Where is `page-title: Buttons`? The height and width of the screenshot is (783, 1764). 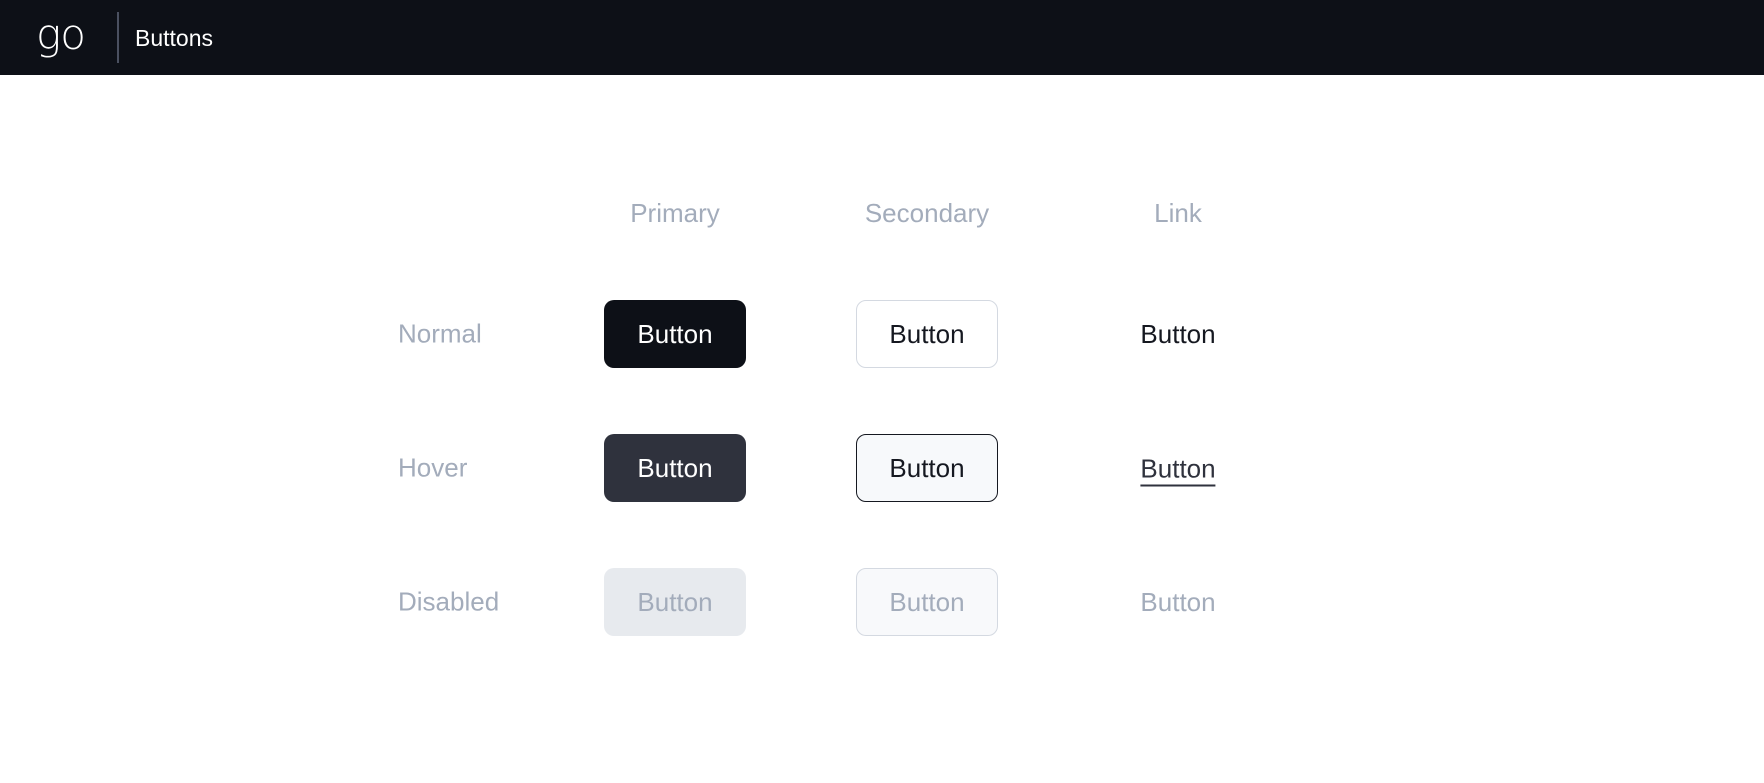 page-title: Buttons is located at coordinates (174, 38).